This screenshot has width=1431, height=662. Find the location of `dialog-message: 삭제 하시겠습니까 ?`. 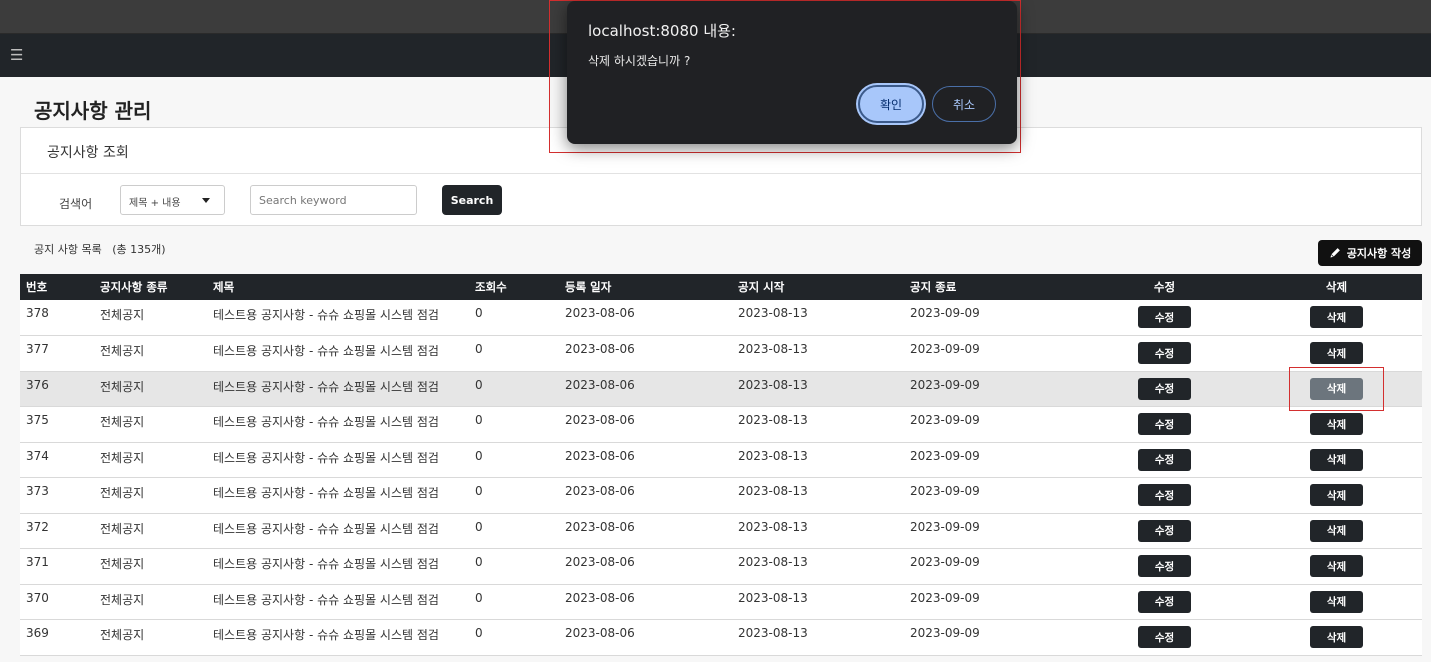

dialog-message: 삭제 하시겠습니까 ? is located at coordinates (639, 61).